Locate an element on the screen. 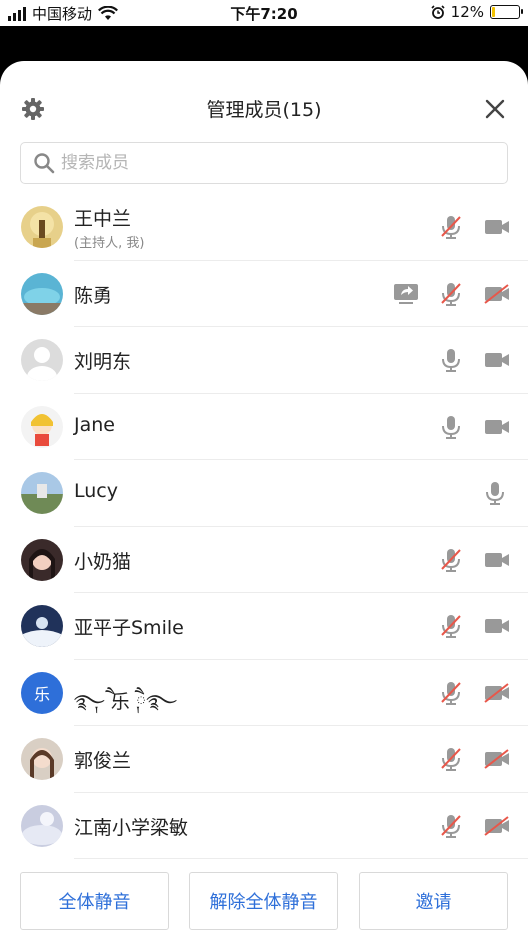  alarm-icon is located at coordinates (438, 12).